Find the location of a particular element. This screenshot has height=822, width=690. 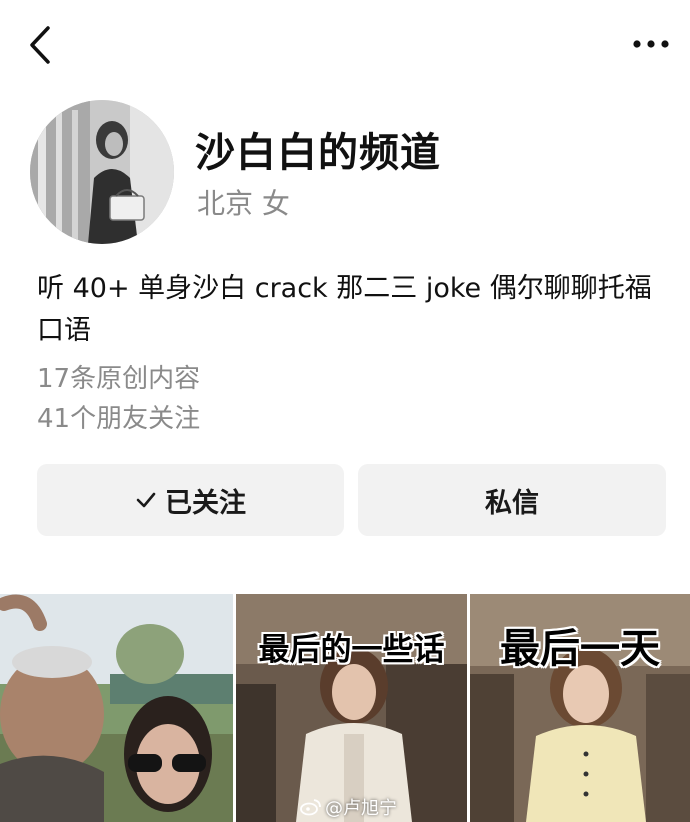

more-dots-icon is located at coordinates (651, 44).